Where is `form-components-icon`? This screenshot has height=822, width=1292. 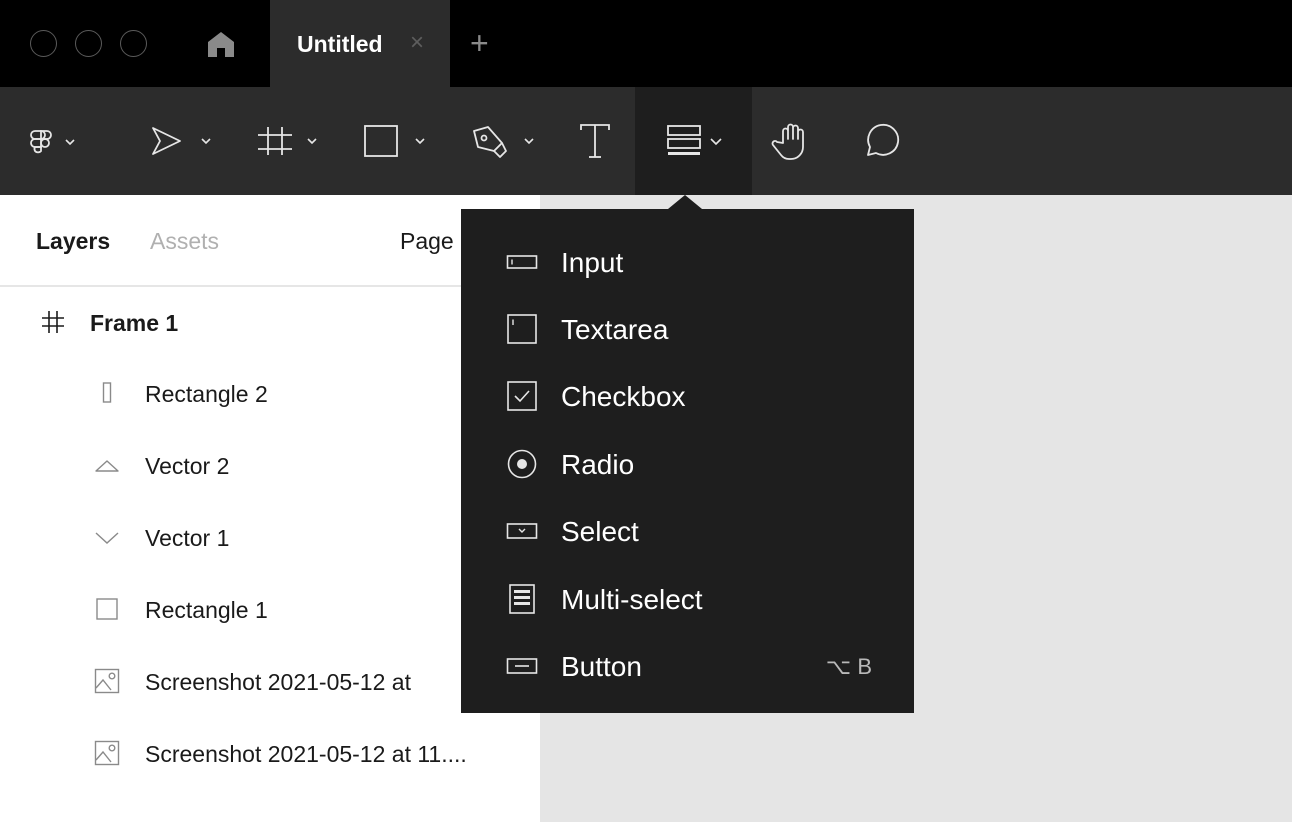
form-components-icon is located at coordinates (694, 140).